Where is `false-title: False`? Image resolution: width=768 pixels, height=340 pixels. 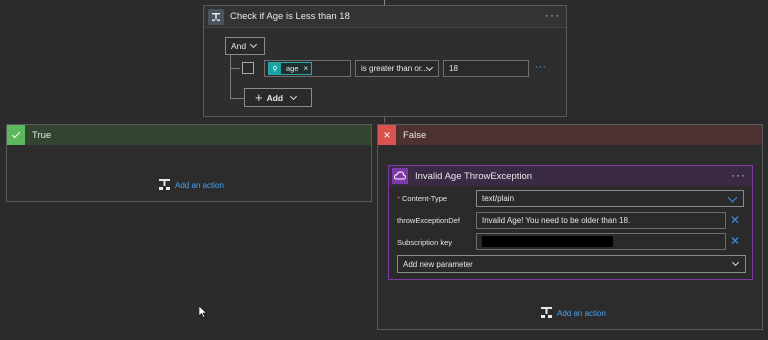 false-title: False is located at coordinates (415, 135).